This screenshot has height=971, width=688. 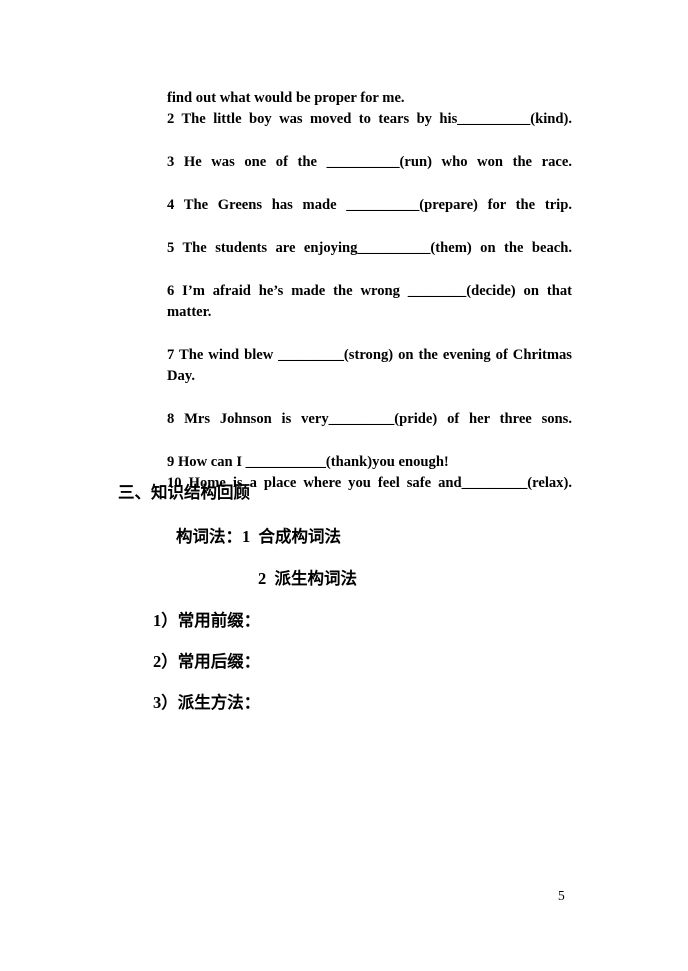 What do you see at coordinates (521, 247) in the screenshot?
I see `exercise-item-5-text-after: on the beach.` at bounding box center [521, 247].